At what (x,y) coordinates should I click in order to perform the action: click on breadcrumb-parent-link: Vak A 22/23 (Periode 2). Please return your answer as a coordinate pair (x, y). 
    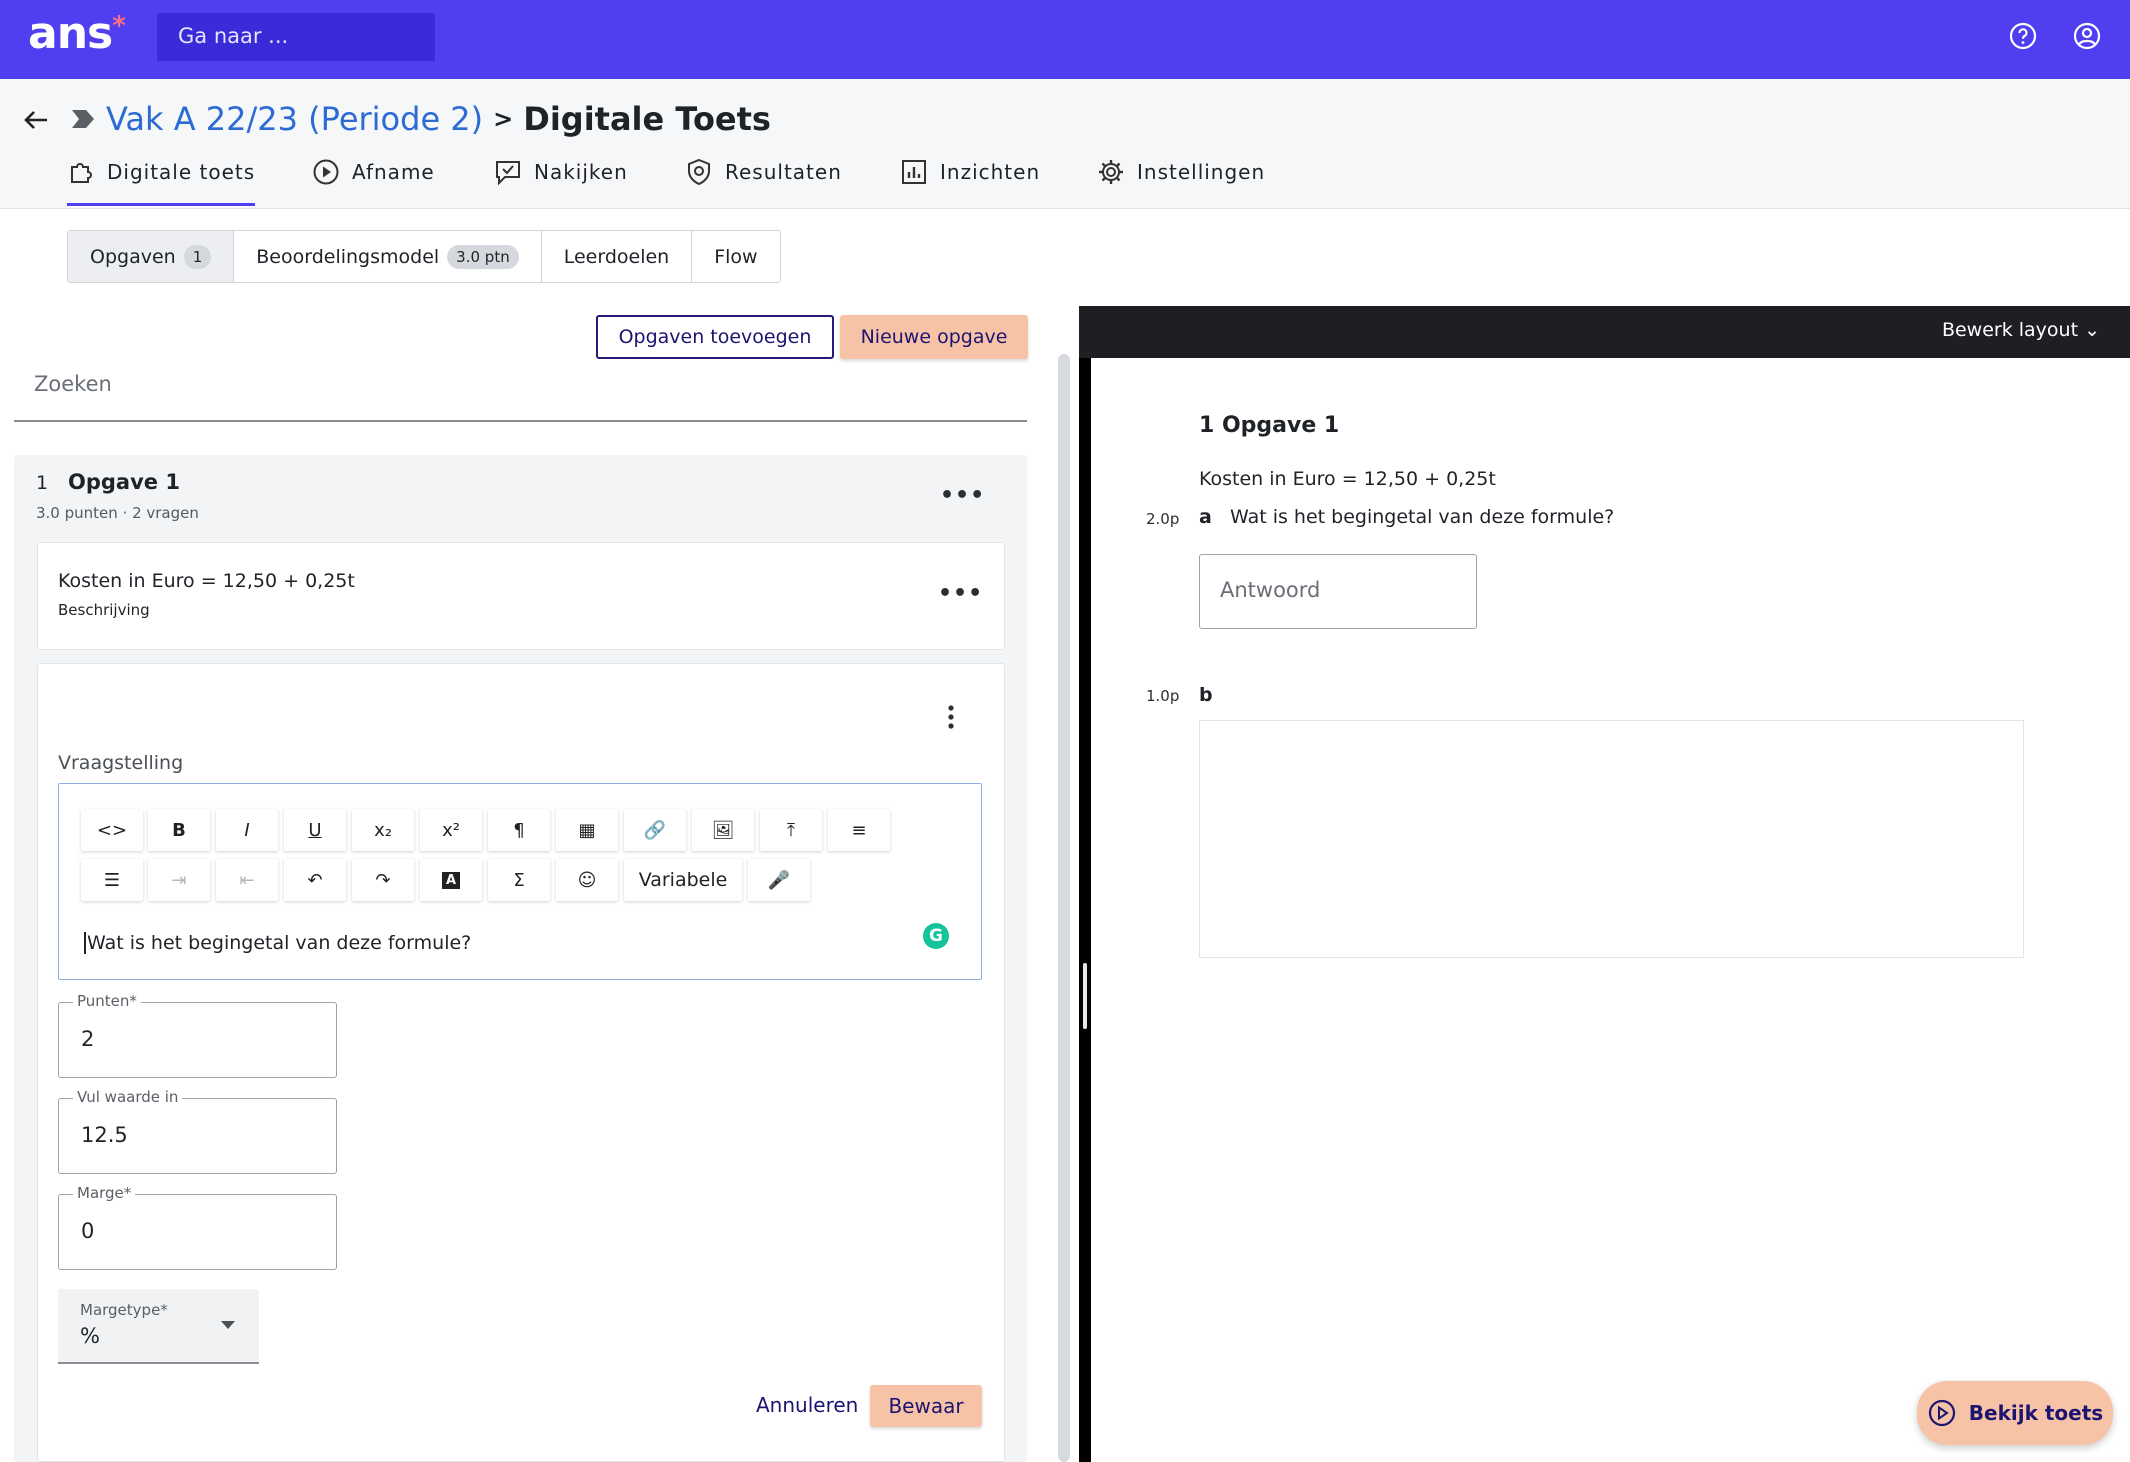
    Looking at the image, I should click on (294, 119).